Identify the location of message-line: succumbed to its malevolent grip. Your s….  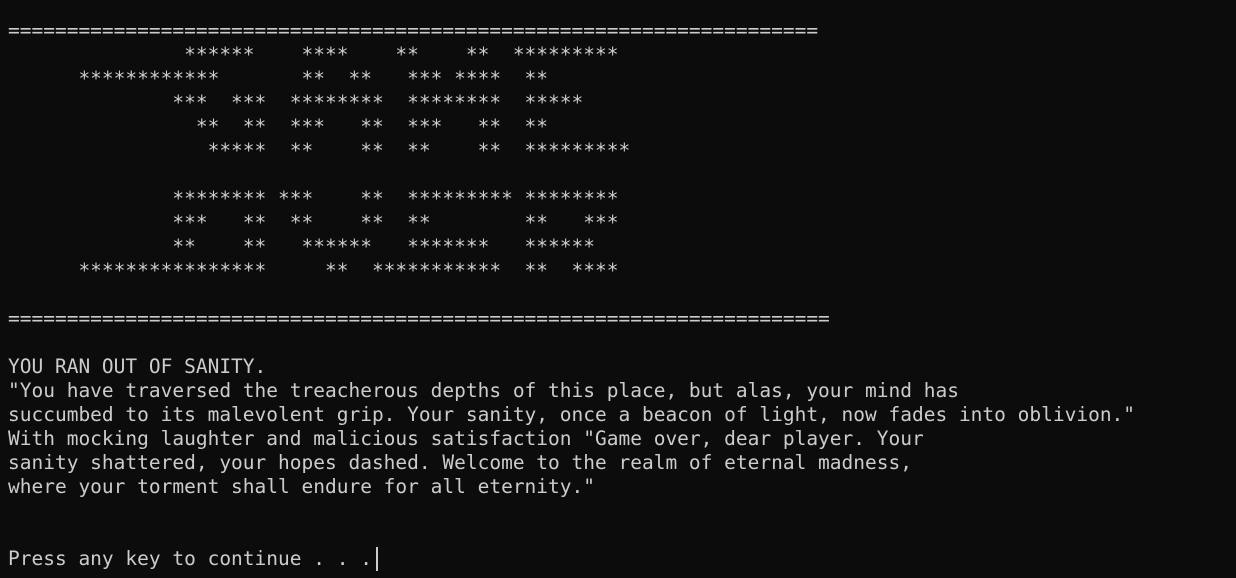
(572, 414).